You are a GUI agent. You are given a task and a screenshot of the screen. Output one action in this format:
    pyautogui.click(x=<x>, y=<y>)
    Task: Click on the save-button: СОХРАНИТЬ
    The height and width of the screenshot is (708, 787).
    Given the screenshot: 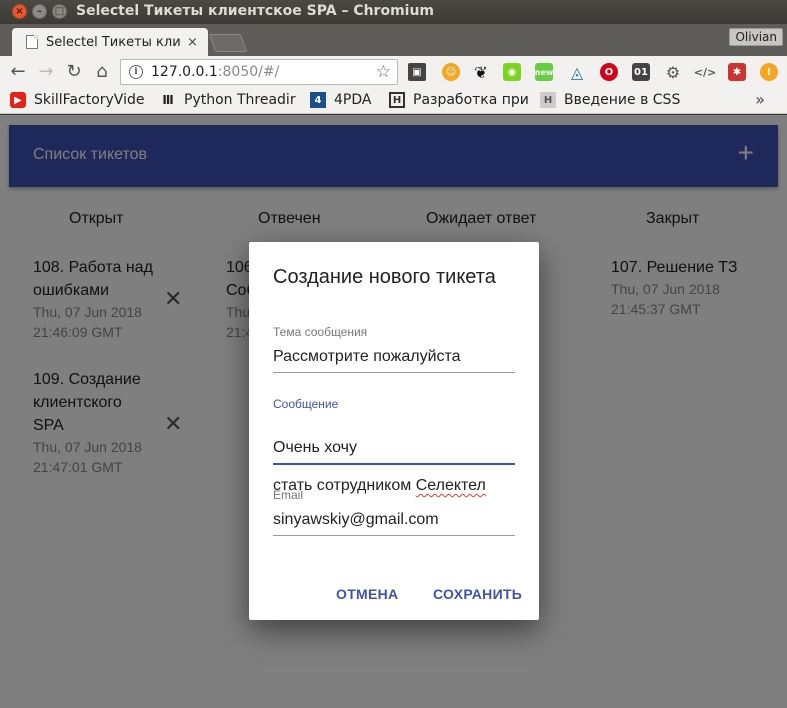 What is the action you would take?
    pyautogui.click(x=477, y=594)
    